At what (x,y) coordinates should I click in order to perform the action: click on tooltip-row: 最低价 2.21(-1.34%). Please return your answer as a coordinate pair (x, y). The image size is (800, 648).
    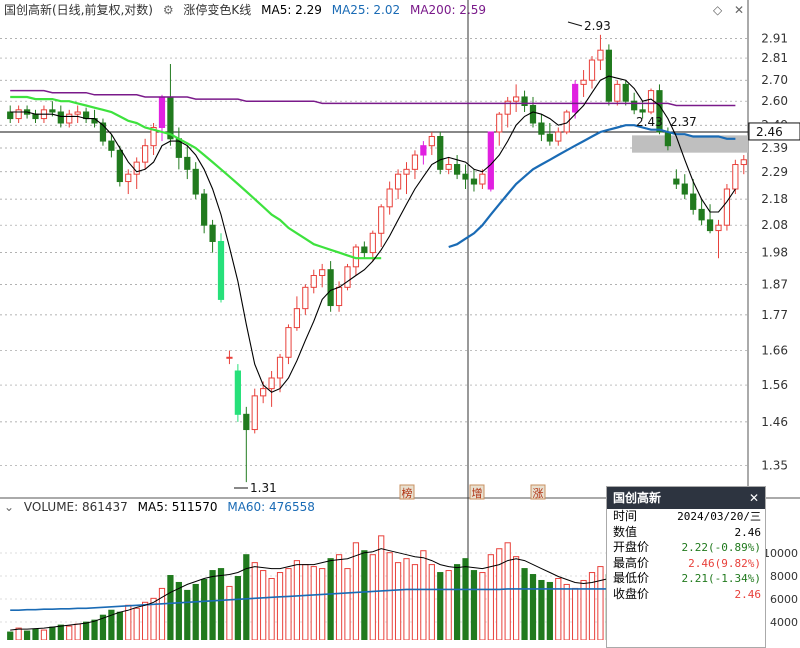
    Looking at the image, I should click on (686, 579).